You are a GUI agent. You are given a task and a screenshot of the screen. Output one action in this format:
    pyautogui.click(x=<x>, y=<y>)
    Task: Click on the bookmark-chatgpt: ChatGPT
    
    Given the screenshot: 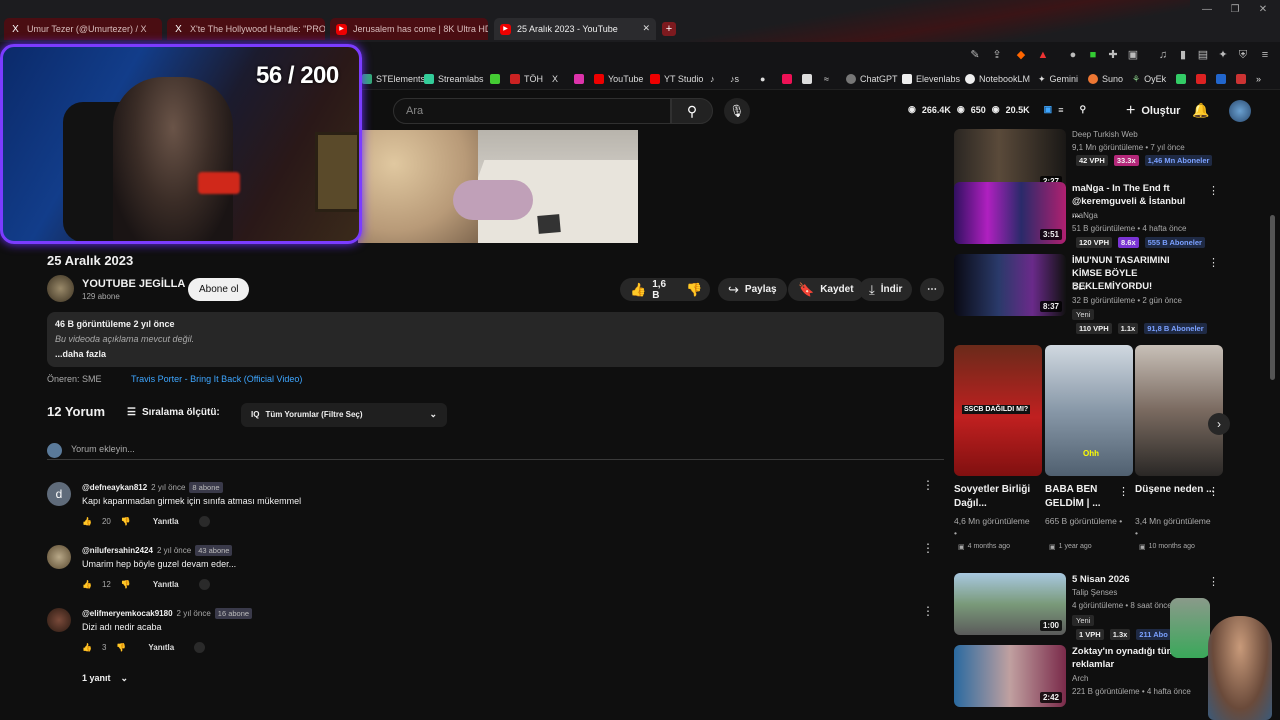 What is the action you would take?
    pyautogui.click(x=872, y=79)
    